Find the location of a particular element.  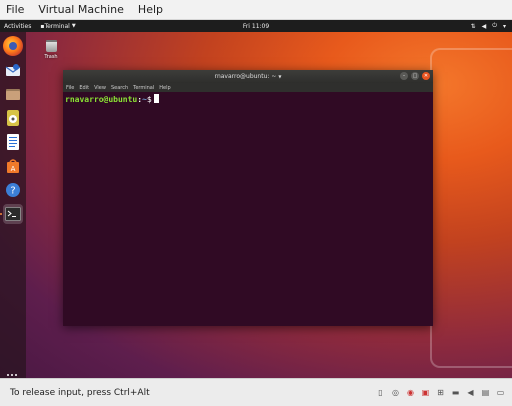

usb-icon: ▬ is located at coordinates (455, 392).